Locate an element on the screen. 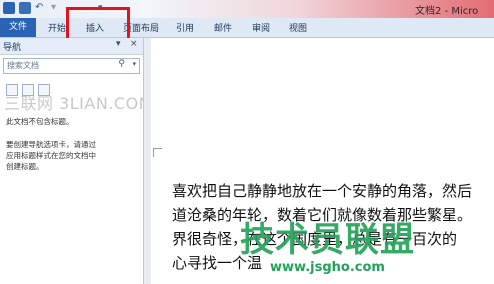 The height and width of the screenshot is (284, 494). nav-empty-message: 此文档不包含标题。 is located at coordinates (40, 121).